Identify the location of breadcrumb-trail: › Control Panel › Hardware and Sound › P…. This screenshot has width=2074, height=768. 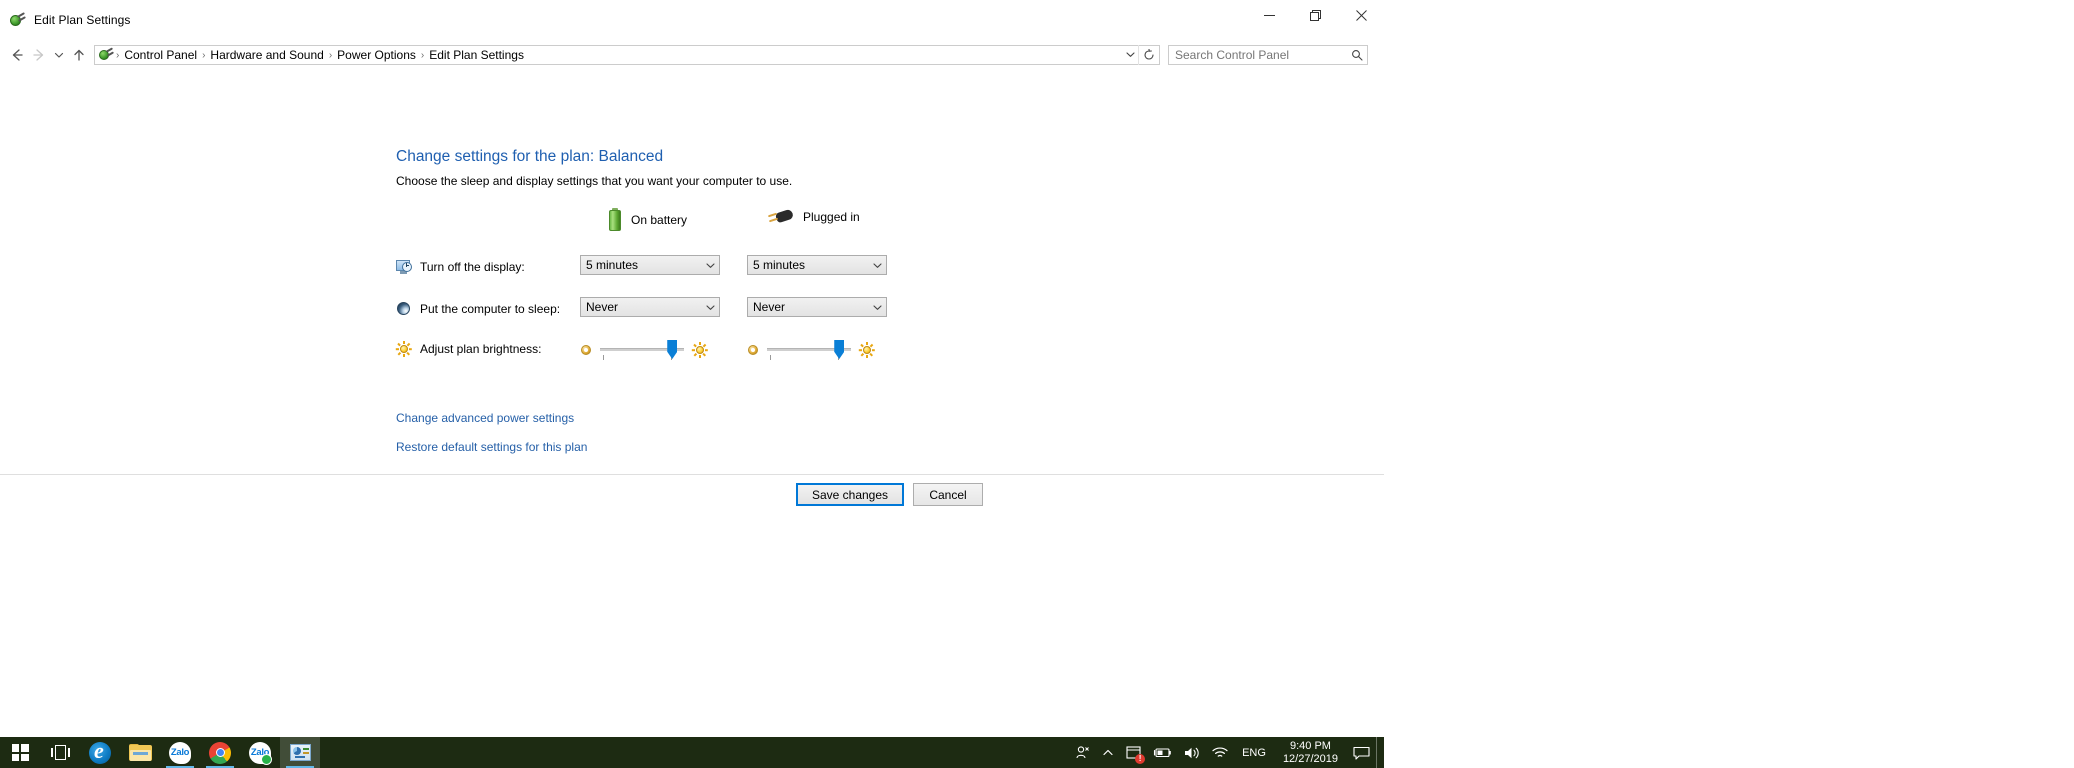
(618, 55).